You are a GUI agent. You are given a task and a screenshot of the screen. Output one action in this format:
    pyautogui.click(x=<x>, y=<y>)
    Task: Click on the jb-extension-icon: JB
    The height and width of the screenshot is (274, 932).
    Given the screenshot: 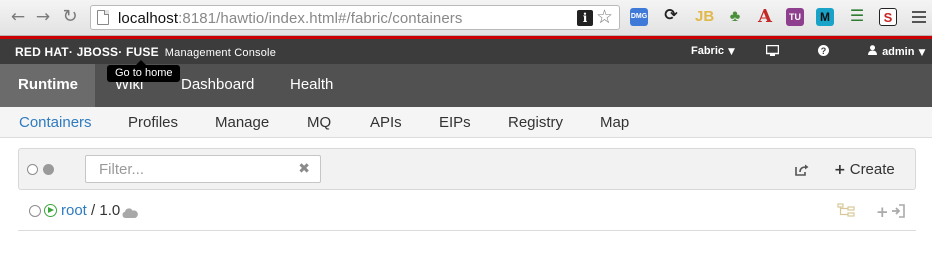 What is the action you would take?
    pyautogui.click(x=704, y=17)
    